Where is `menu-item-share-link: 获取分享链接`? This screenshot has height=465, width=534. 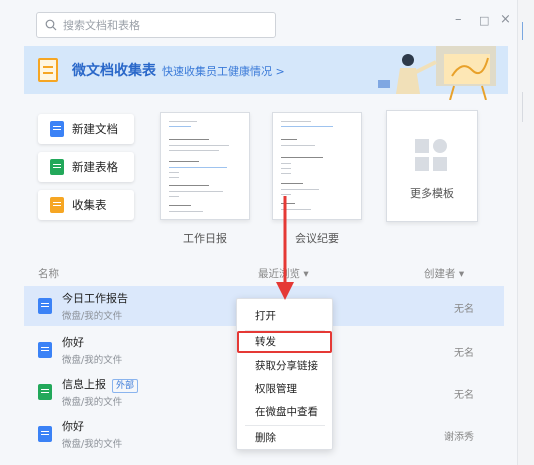
menu-item-share-link: 获取分享链接 is located at coordinates (284, 366).